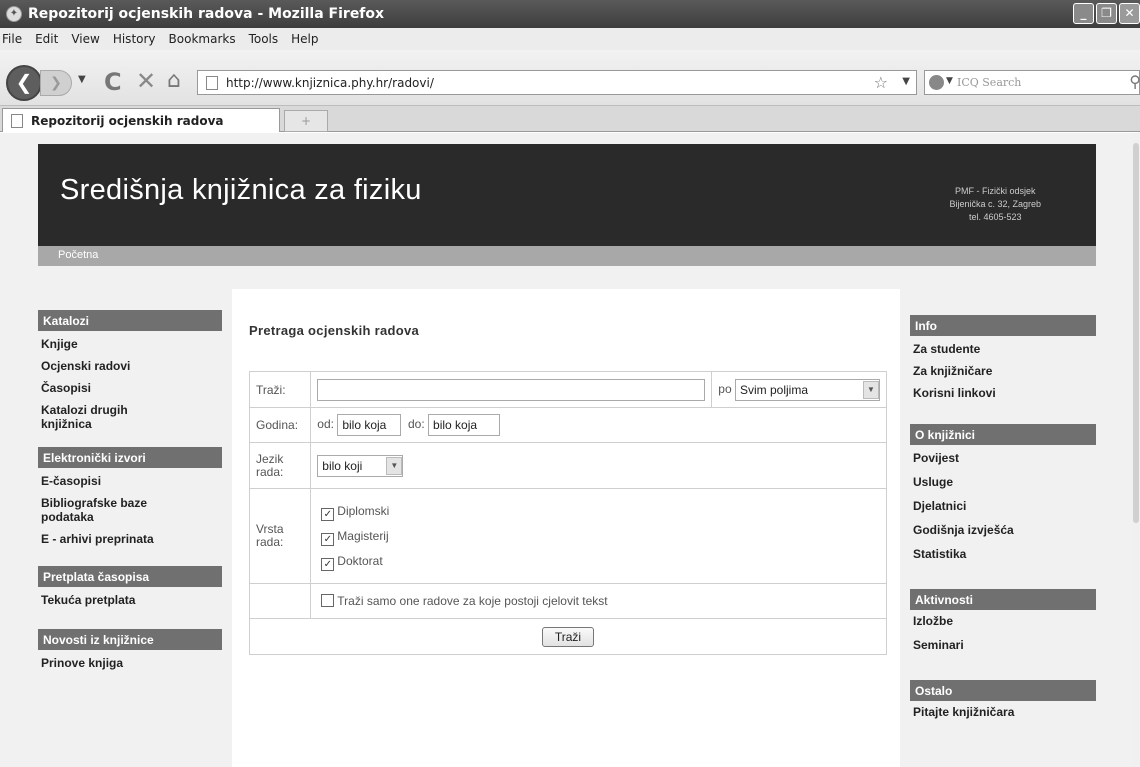  I want to click on sidebar-heading: Ostalo, so click(1003, 690).